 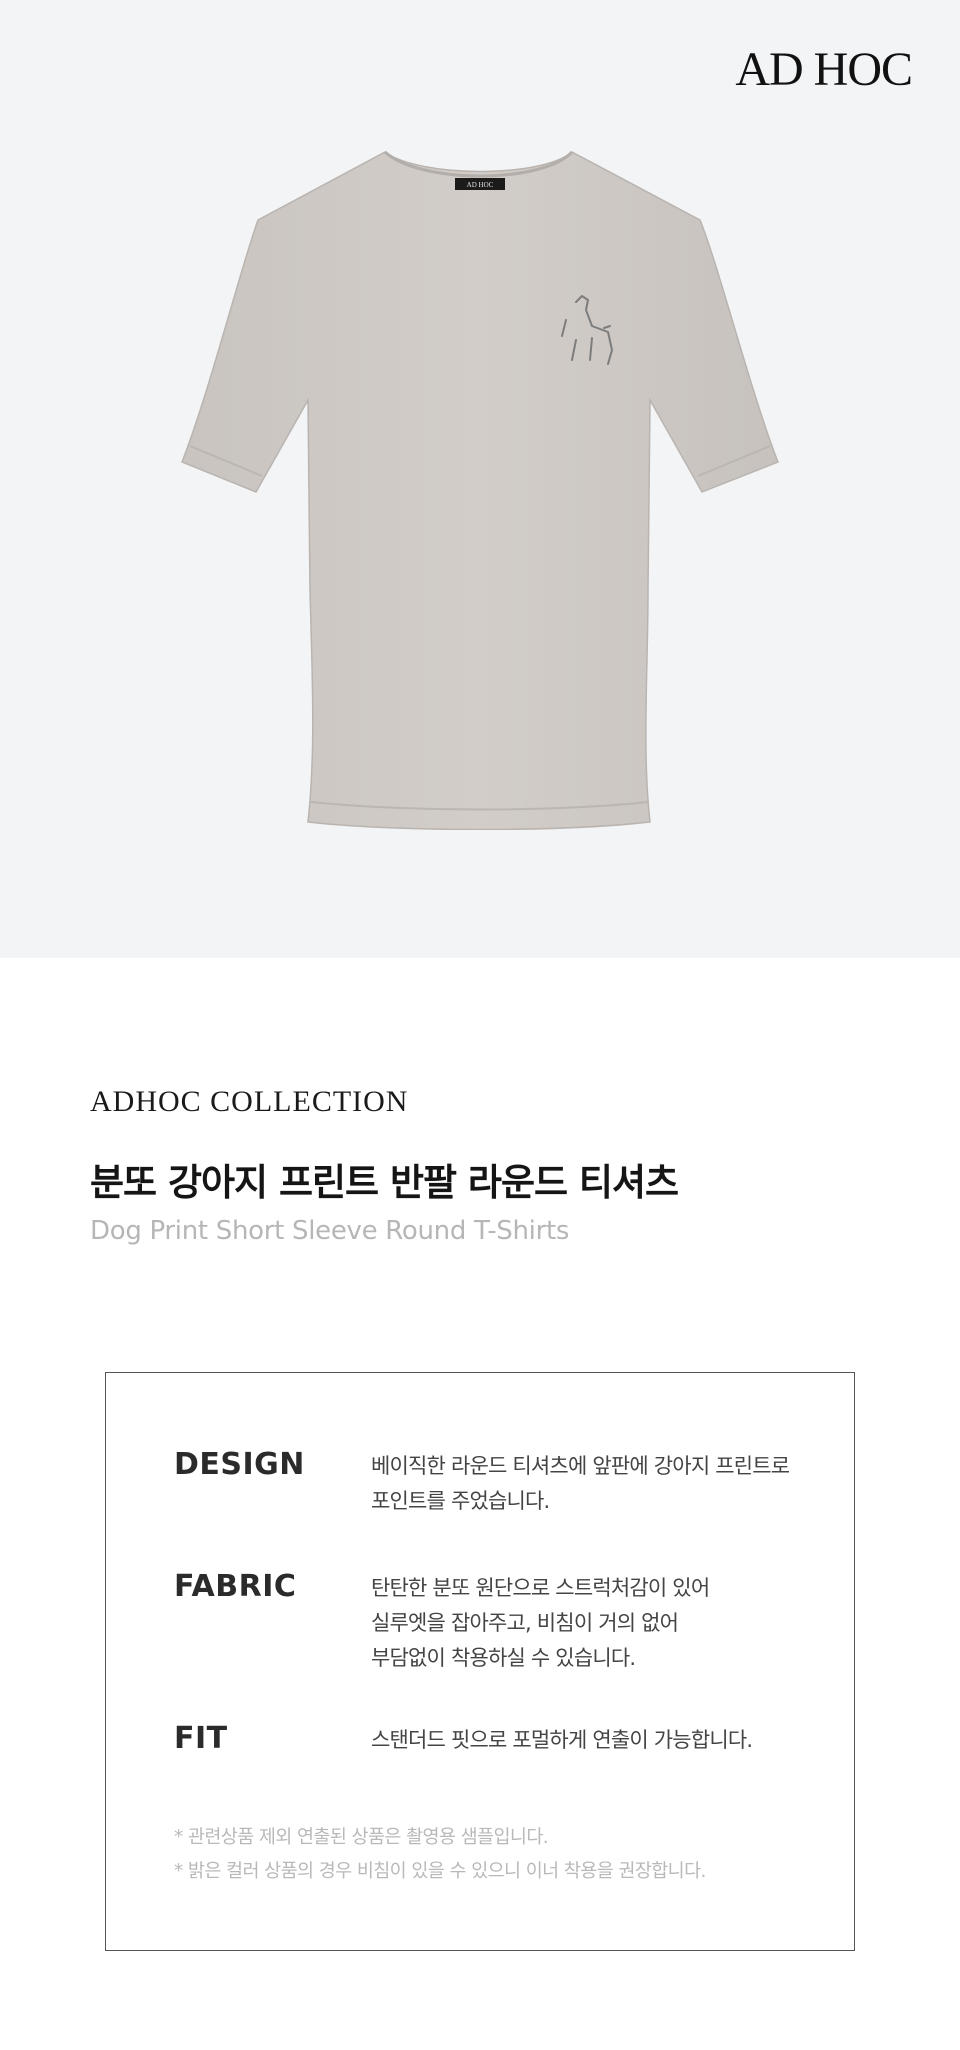 What do you see at coordinates (606, 1484) in the screenshot?
I see `design-description: 베이직한 라운드 티셔츠에 앞판에 강아지 프린트로 포인트를 주었습니다.` at bounding box center [606, 1484].